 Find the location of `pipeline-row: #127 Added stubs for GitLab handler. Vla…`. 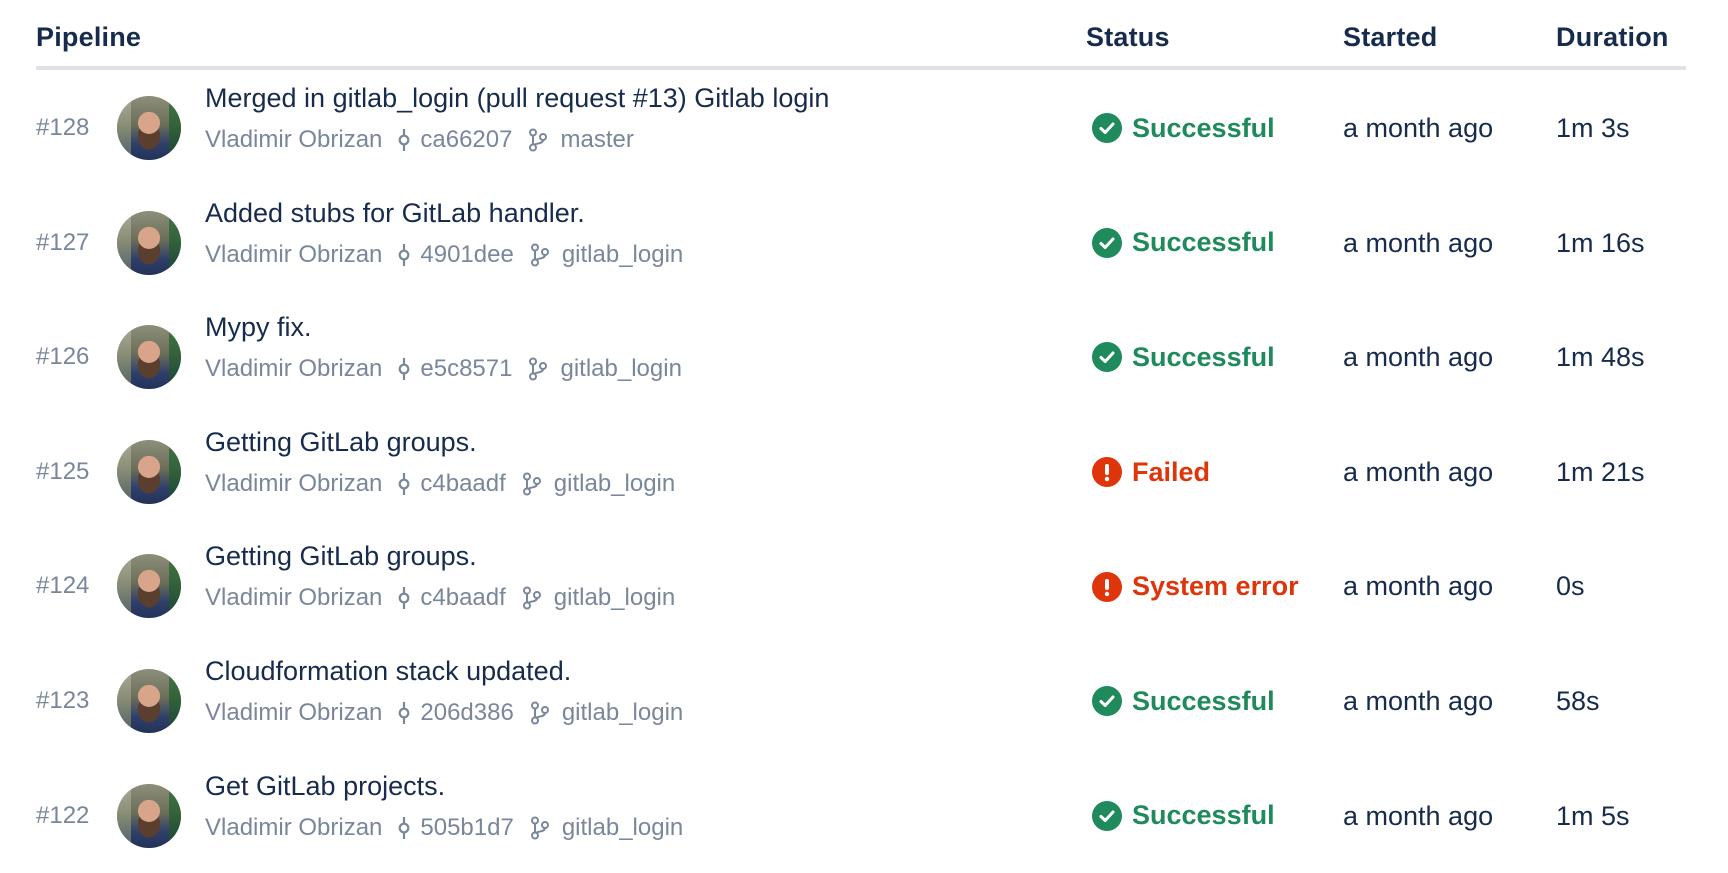

pipeline-row: #127 Added stubs for GitLab handler. Vla… is located at coordinates (861, 243).